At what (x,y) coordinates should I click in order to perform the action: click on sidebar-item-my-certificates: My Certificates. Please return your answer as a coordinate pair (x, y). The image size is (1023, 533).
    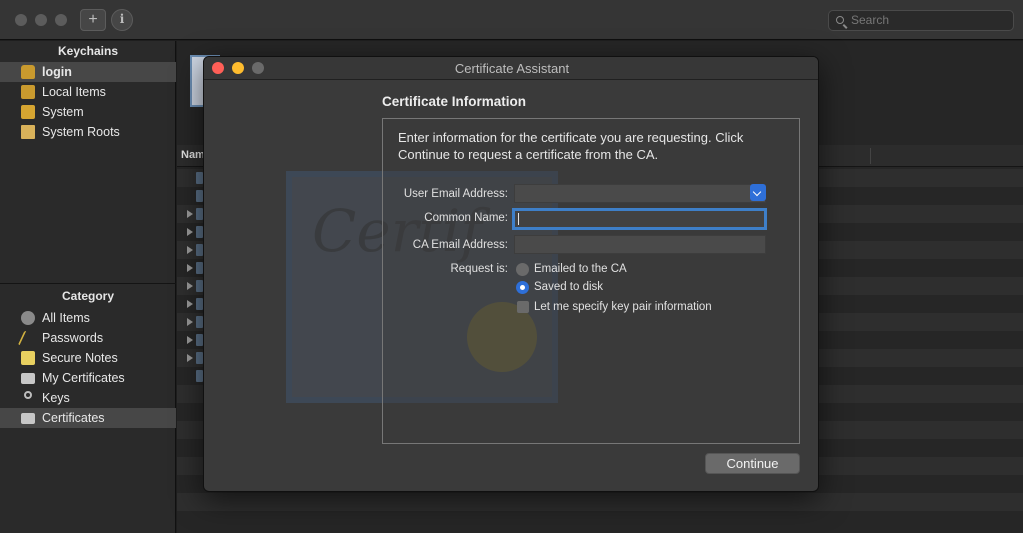
    Looking at the image, I should click on (88, 378).